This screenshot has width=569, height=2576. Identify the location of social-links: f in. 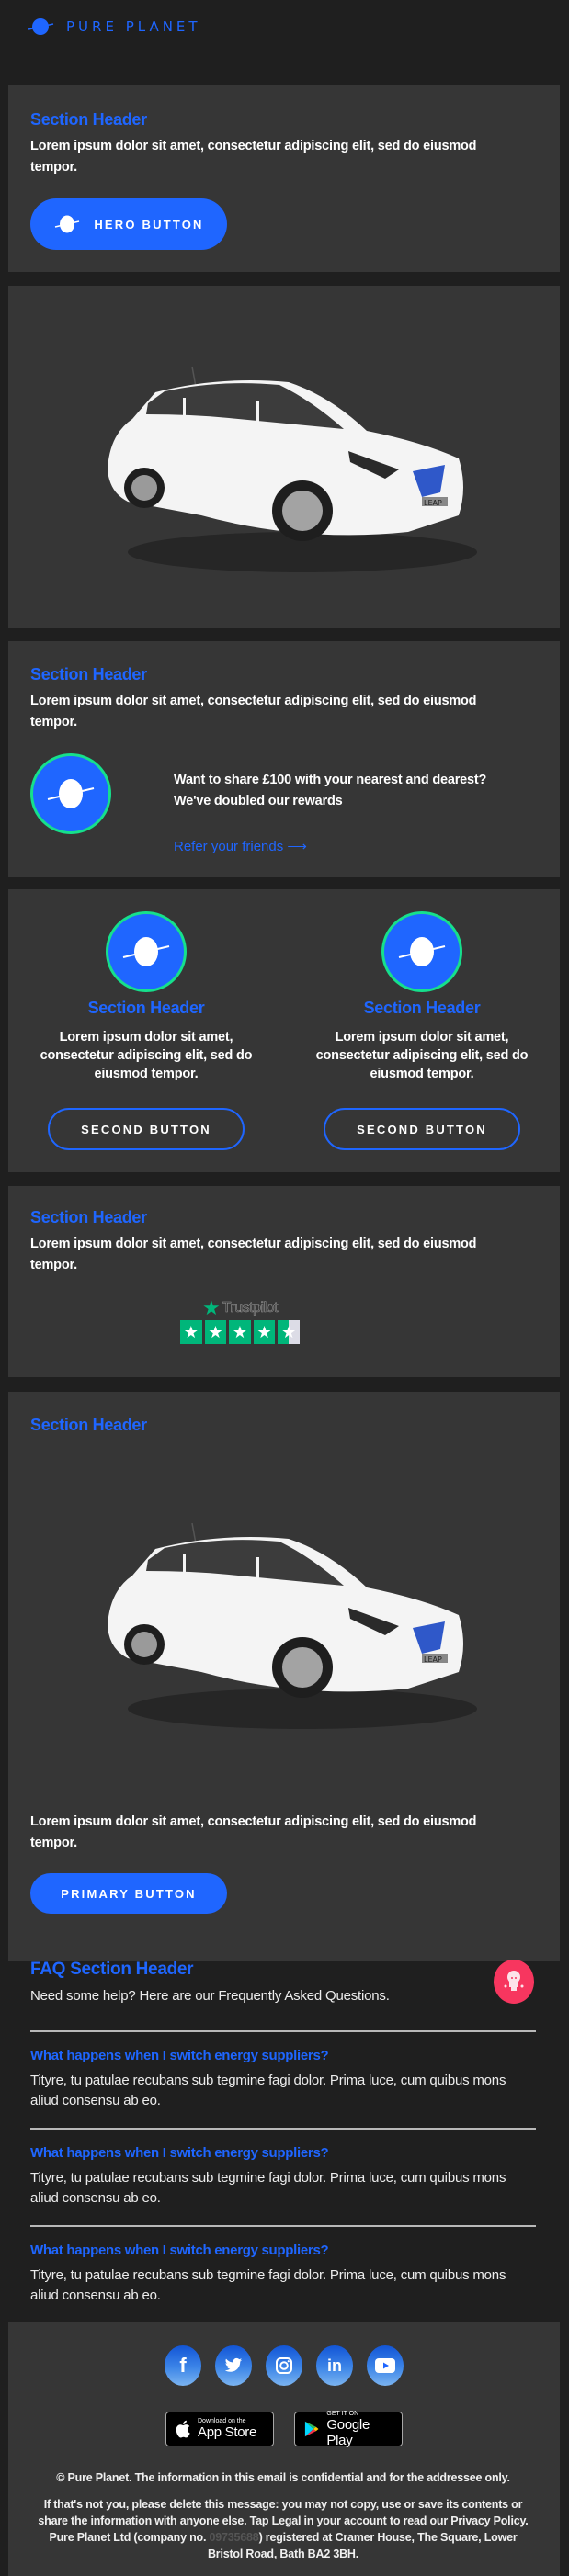
(284, 2365).